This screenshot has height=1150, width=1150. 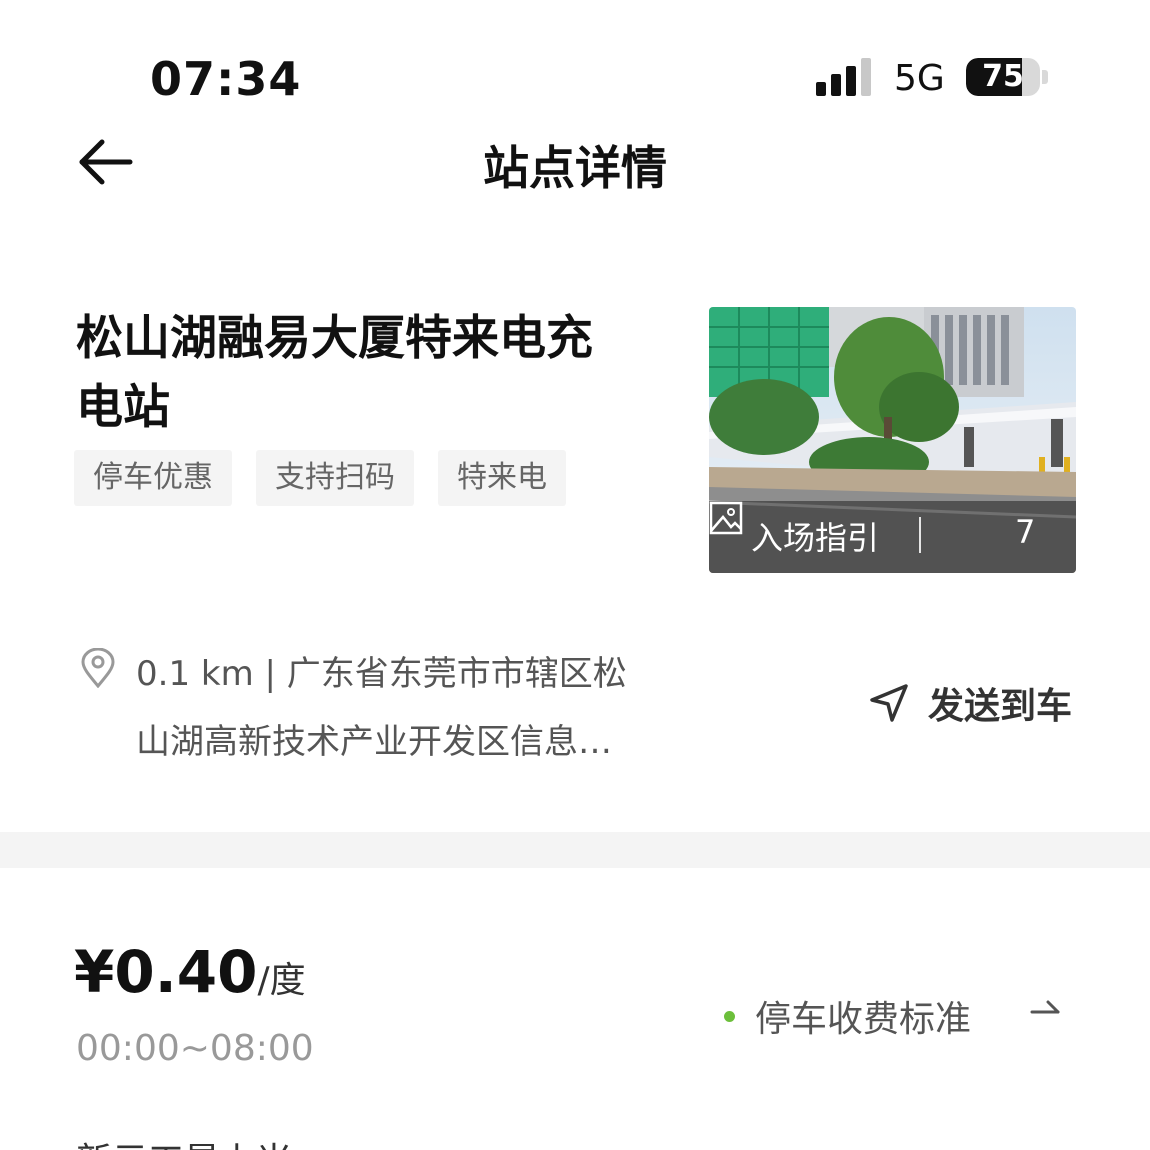 I want to click on distance-label: 0.1 km, so click(x=195, y=674).